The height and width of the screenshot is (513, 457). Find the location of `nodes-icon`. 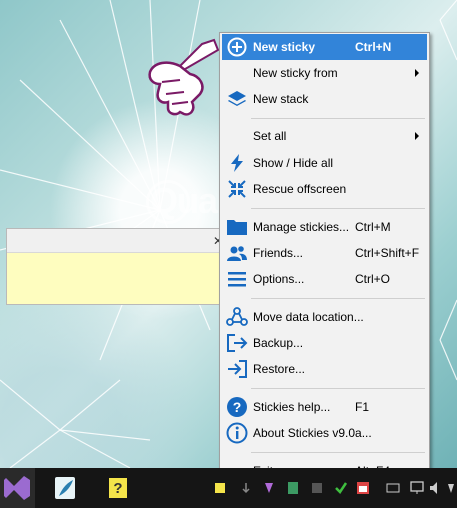

nodes-icon is located at coordinates (237, 317).